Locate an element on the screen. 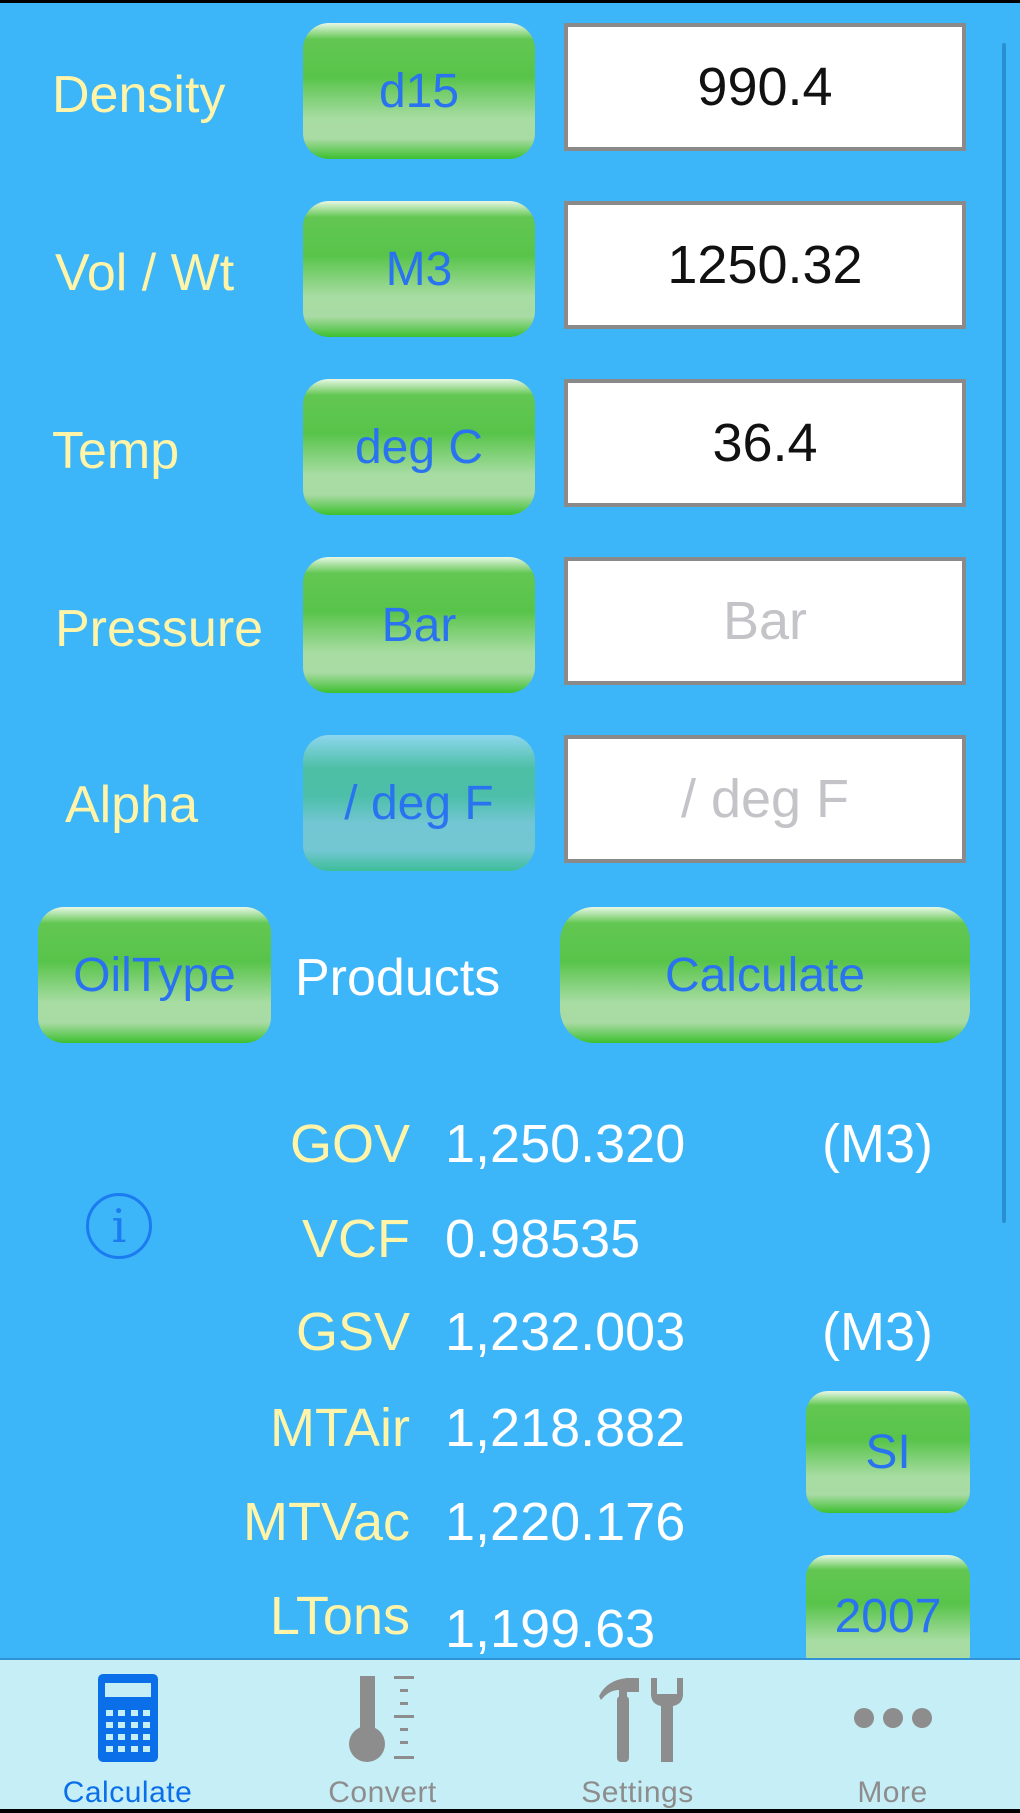 The width and height of the screenshot is (1020, 1813). oiltype-button: OilType is located at coordinates (154, 975).